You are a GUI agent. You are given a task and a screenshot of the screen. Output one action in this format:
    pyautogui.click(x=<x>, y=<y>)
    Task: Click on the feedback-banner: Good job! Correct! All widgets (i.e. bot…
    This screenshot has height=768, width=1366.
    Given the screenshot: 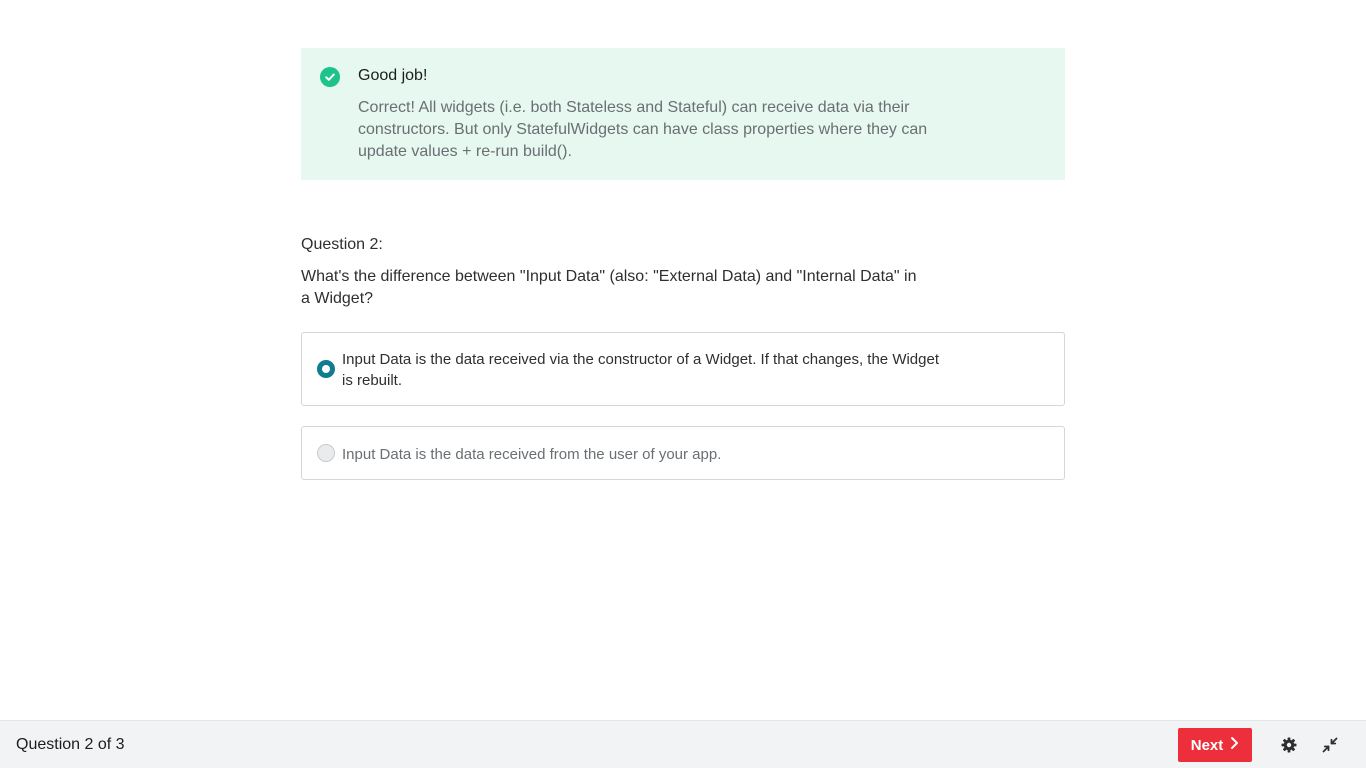 What is the action you would take?
    pyautogui.click(x=683, y=114)
    